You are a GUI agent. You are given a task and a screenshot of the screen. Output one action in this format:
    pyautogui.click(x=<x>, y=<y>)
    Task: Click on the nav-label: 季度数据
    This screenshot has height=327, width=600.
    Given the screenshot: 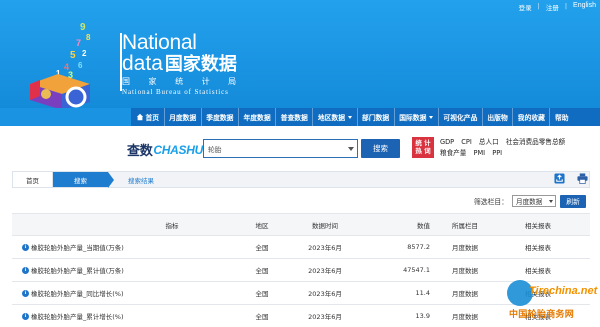 What is the action you would take?
    pyautogui.click(x=220, y=118)
    